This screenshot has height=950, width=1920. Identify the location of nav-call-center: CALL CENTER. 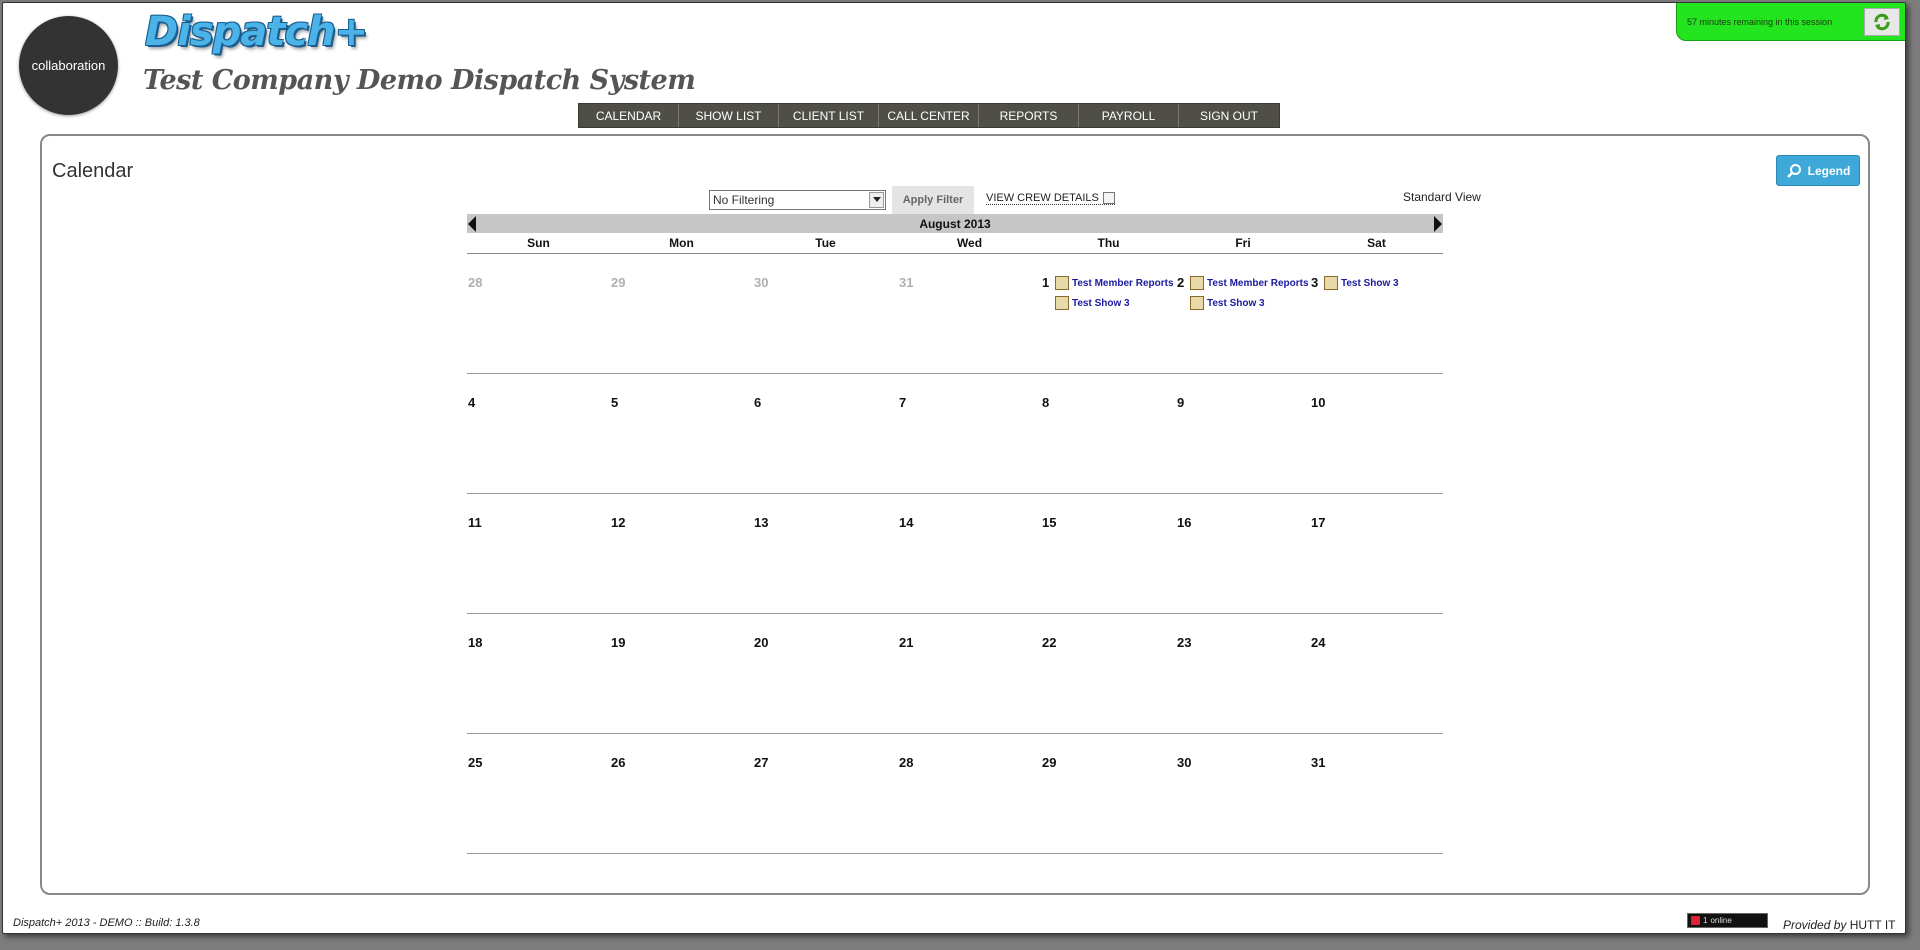
(929, 115).